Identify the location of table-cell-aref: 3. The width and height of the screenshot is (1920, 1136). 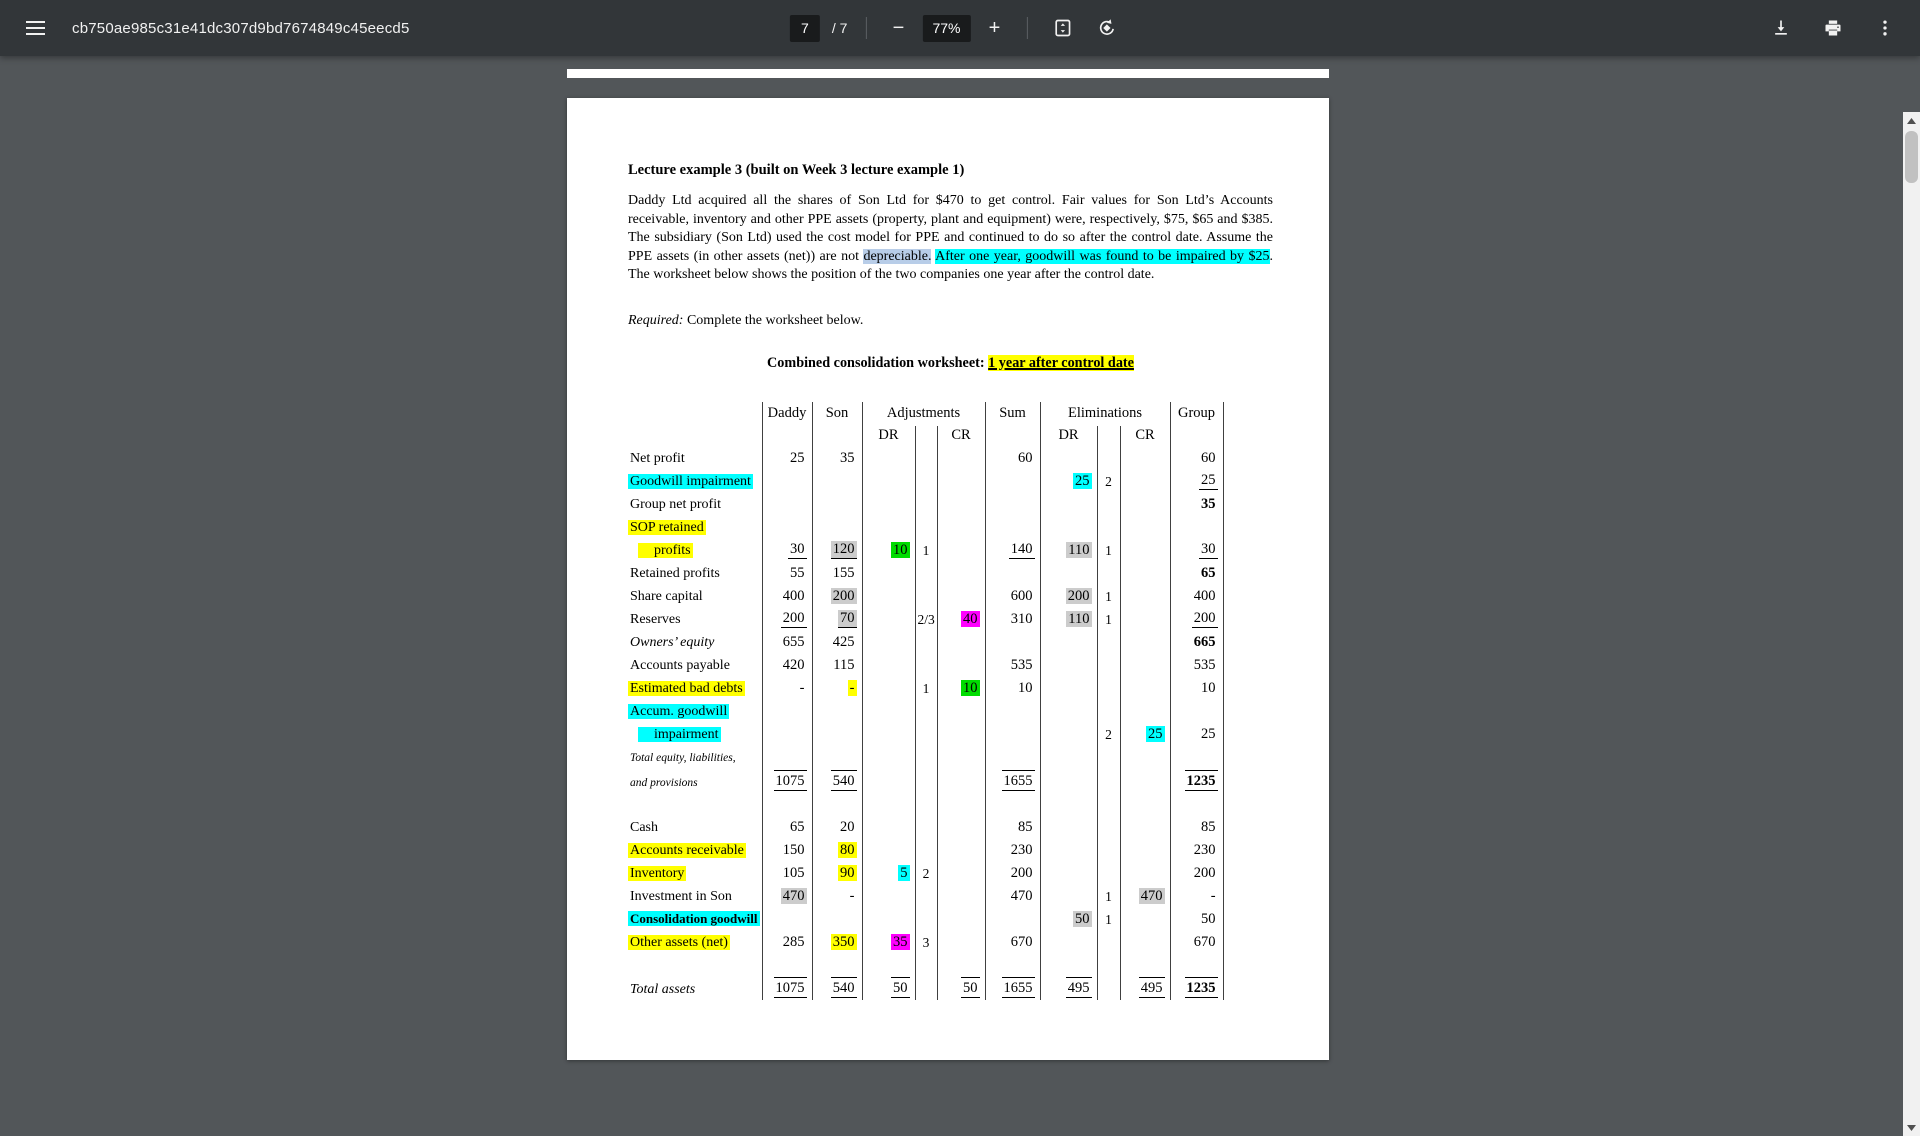
(925, 941).